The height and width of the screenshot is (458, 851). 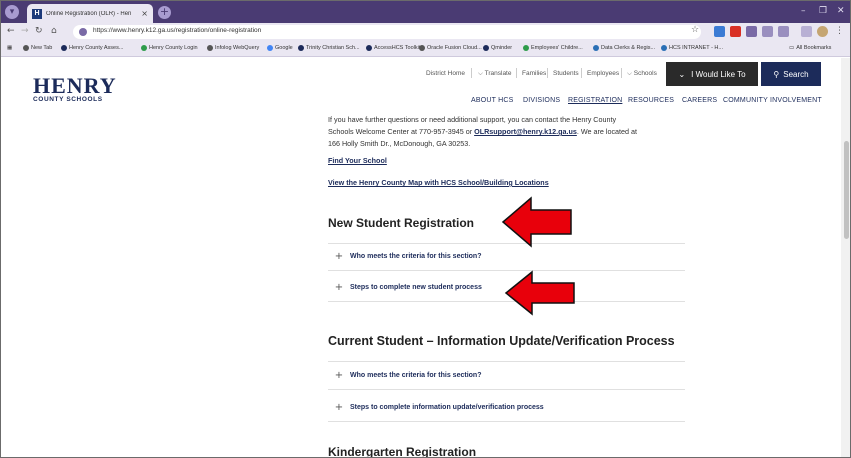 What do you see at coordinates (75, 89) in the screenshot?
I see `henry-county-schools-logo: HENRY COUNTY SCHOOLS` at bounding box center [75, 89].